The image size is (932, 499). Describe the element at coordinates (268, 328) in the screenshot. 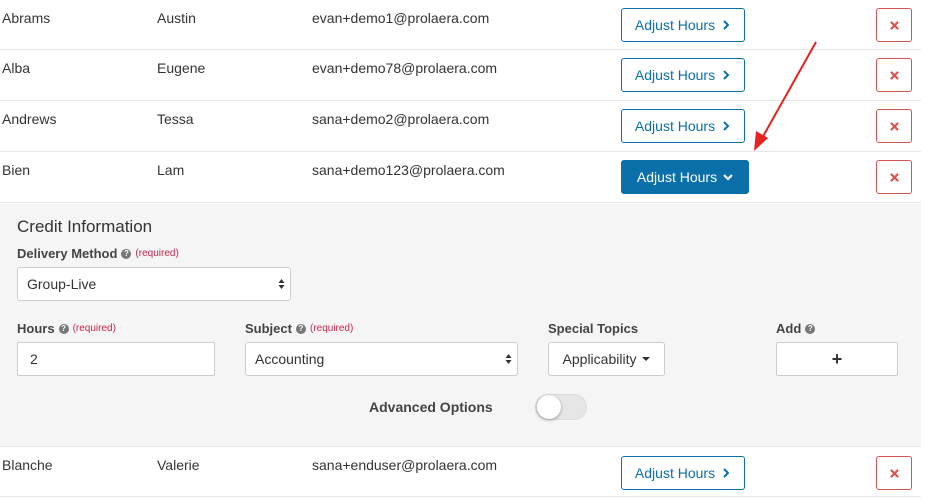

I see `subject-label-text: Subject` at that location.